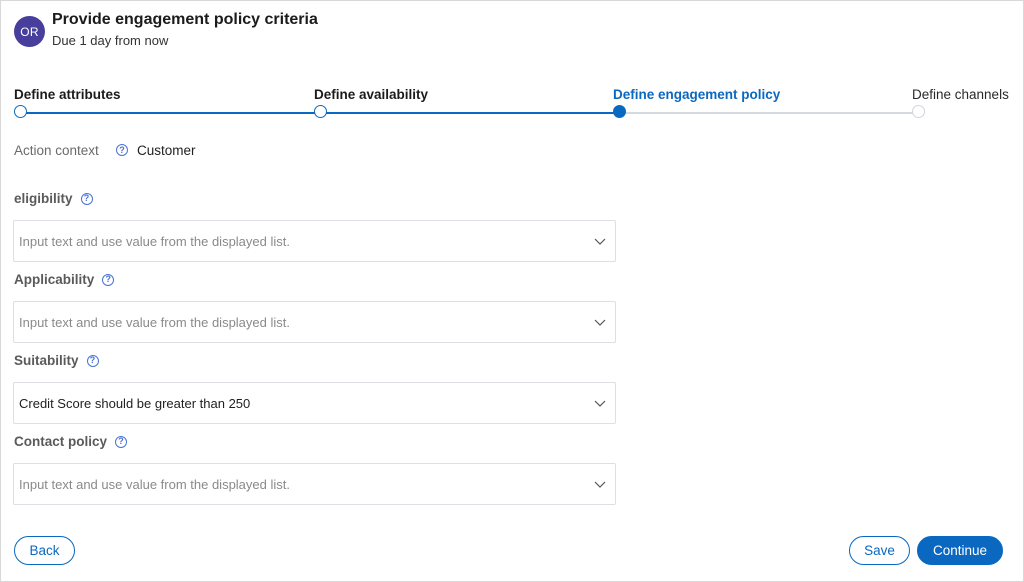 Image resolution: width=1024 pixels, height=582 pixels. Describe the element at coordinates (54, 279) in the screenshot. I see `applicability-label: Applicability` at that location.